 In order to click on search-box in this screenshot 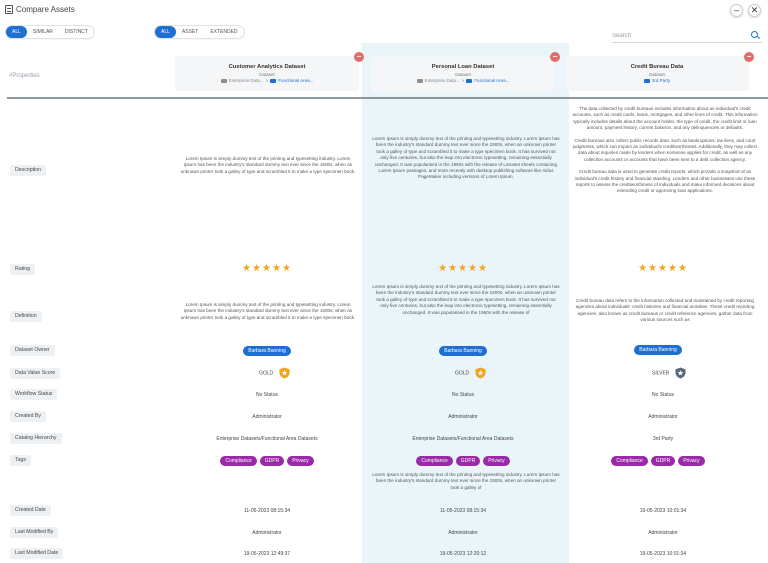, I will do `click(687, 36)`.